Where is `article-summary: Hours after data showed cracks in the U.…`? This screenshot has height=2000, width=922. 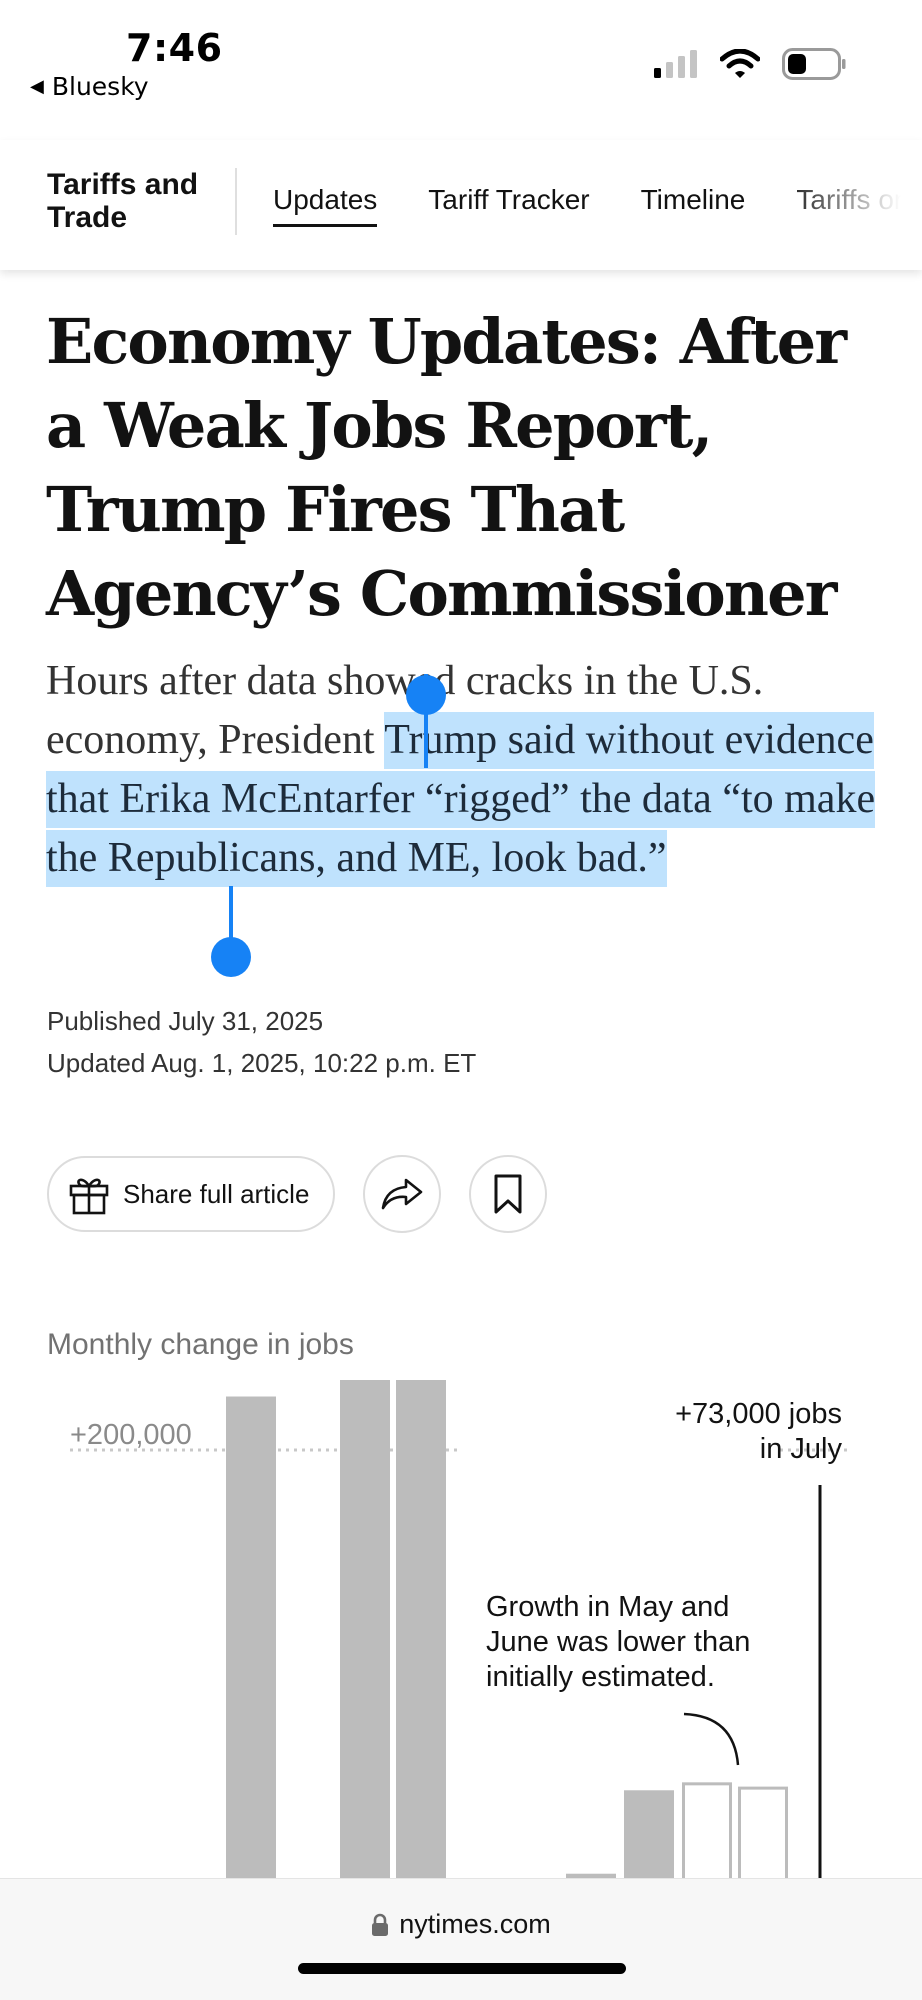 article-summary: Hours after data showed cracks in the U.… is located at coordinates (471, 770).